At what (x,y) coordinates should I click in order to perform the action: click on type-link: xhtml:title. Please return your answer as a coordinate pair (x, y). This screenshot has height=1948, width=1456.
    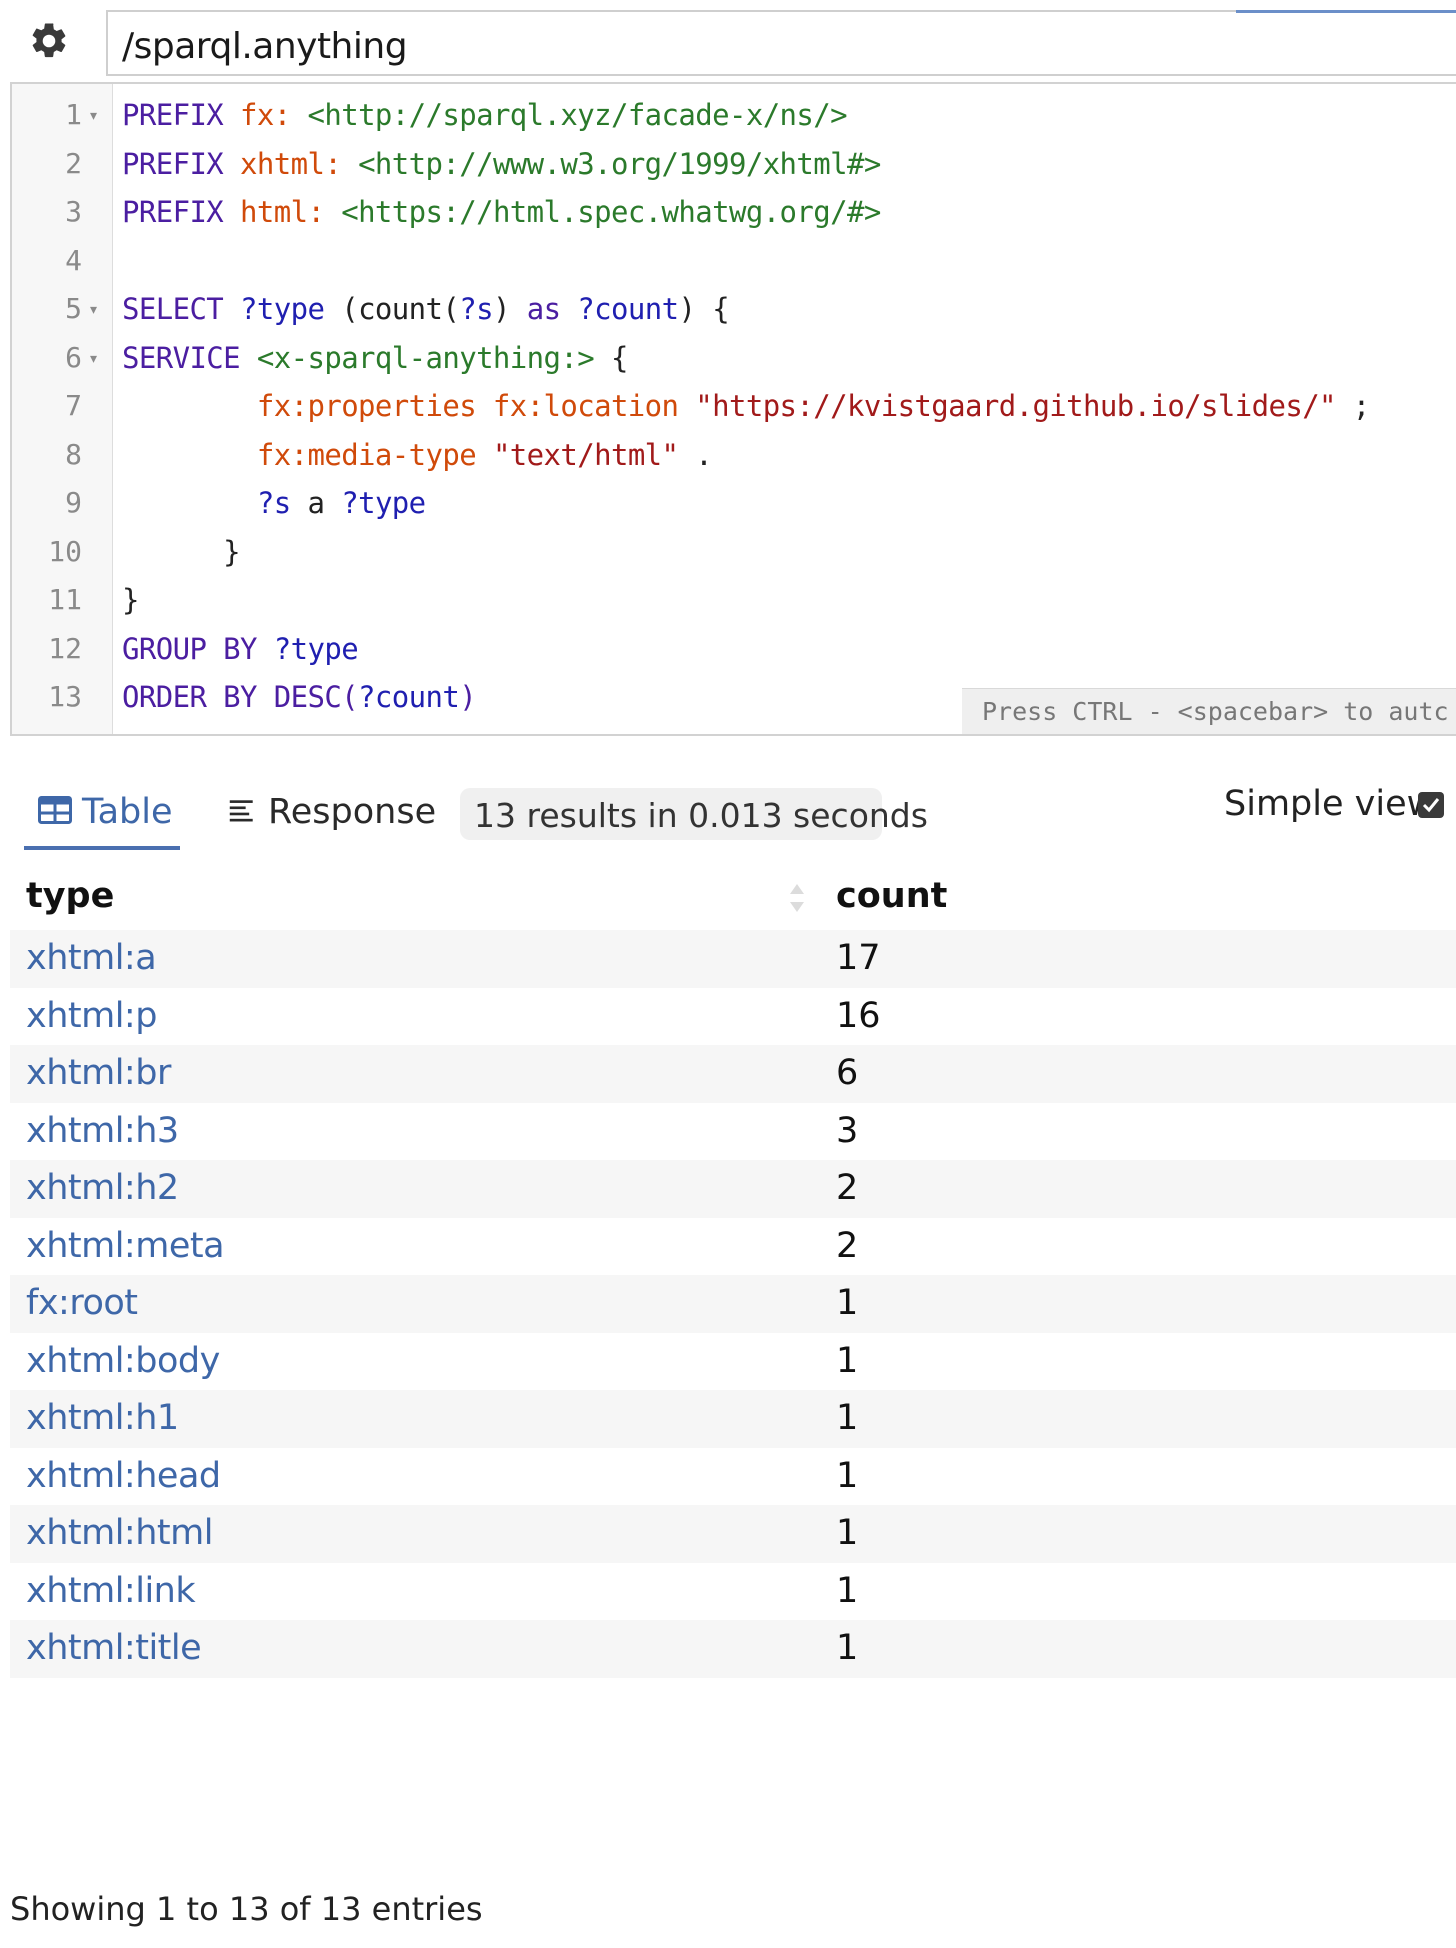
    Looking at the image, I should click on (114, 1648).